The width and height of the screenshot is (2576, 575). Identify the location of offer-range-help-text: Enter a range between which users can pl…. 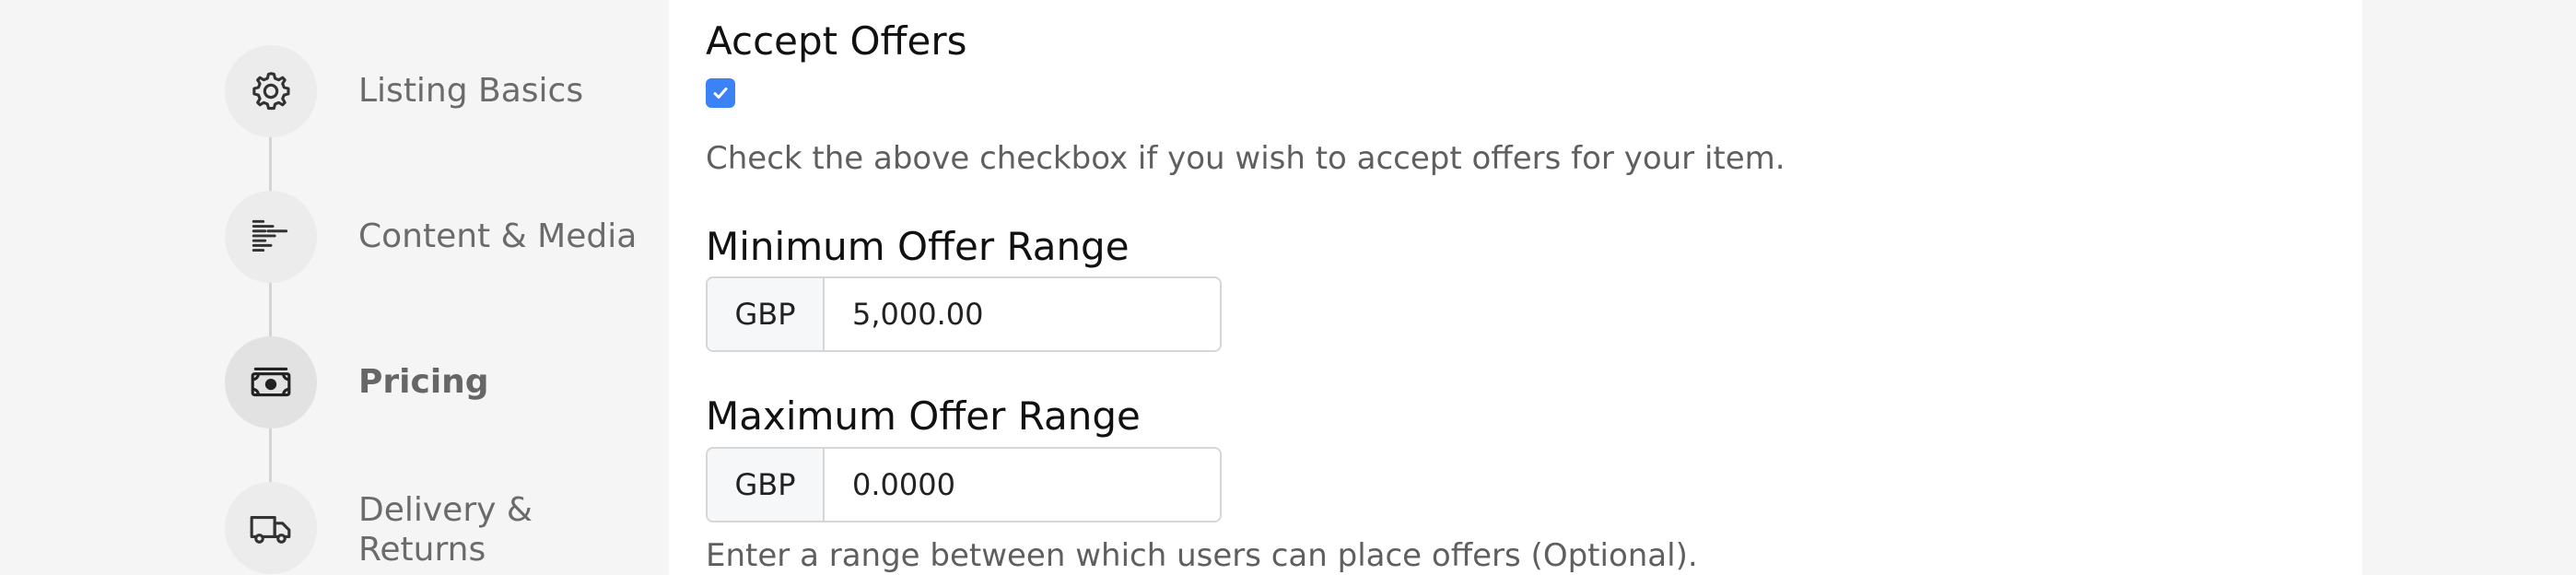
(1202, 555).